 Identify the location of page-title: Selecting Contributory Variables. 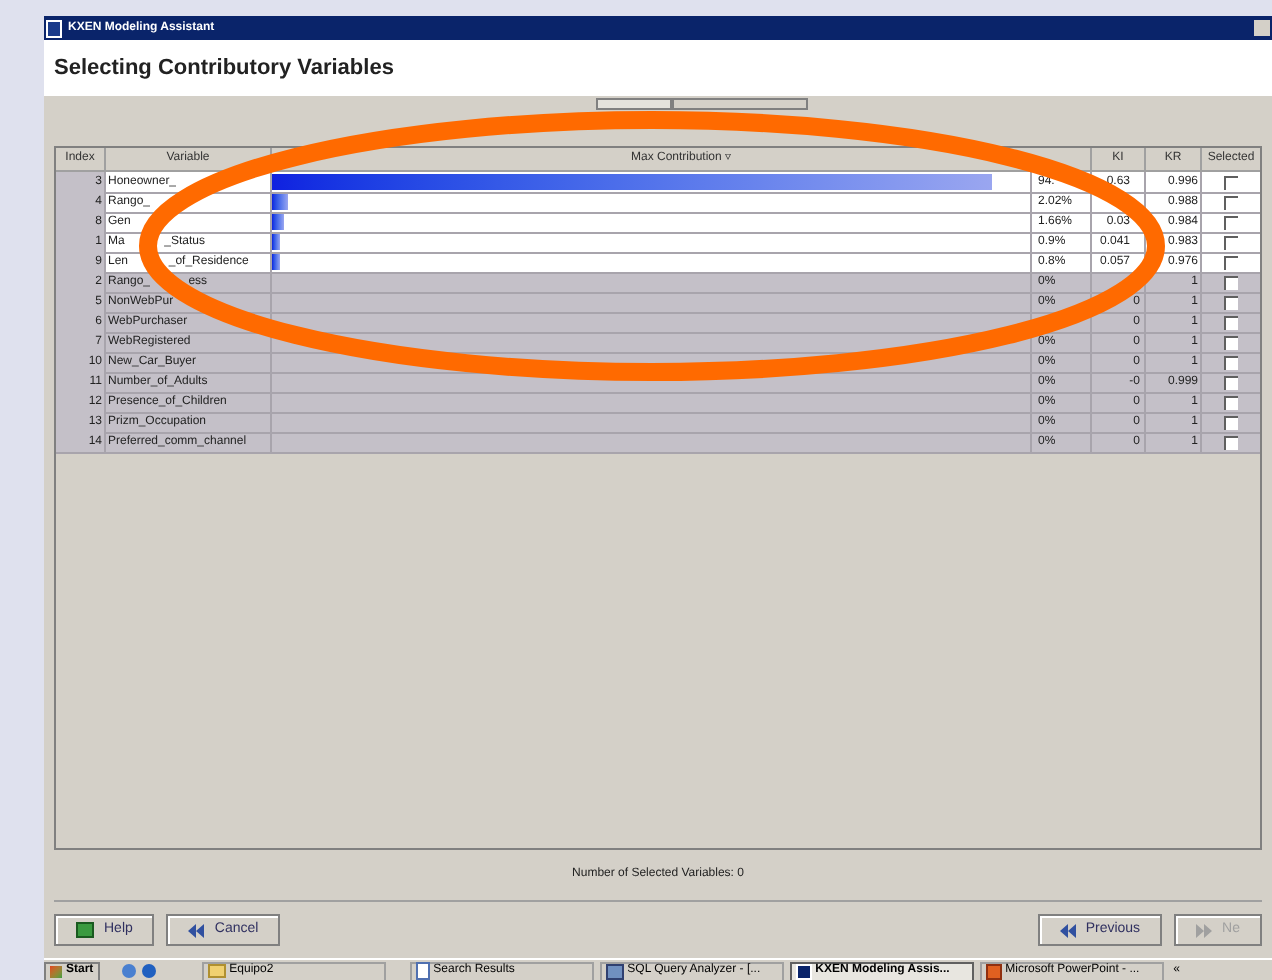
(224, 68).